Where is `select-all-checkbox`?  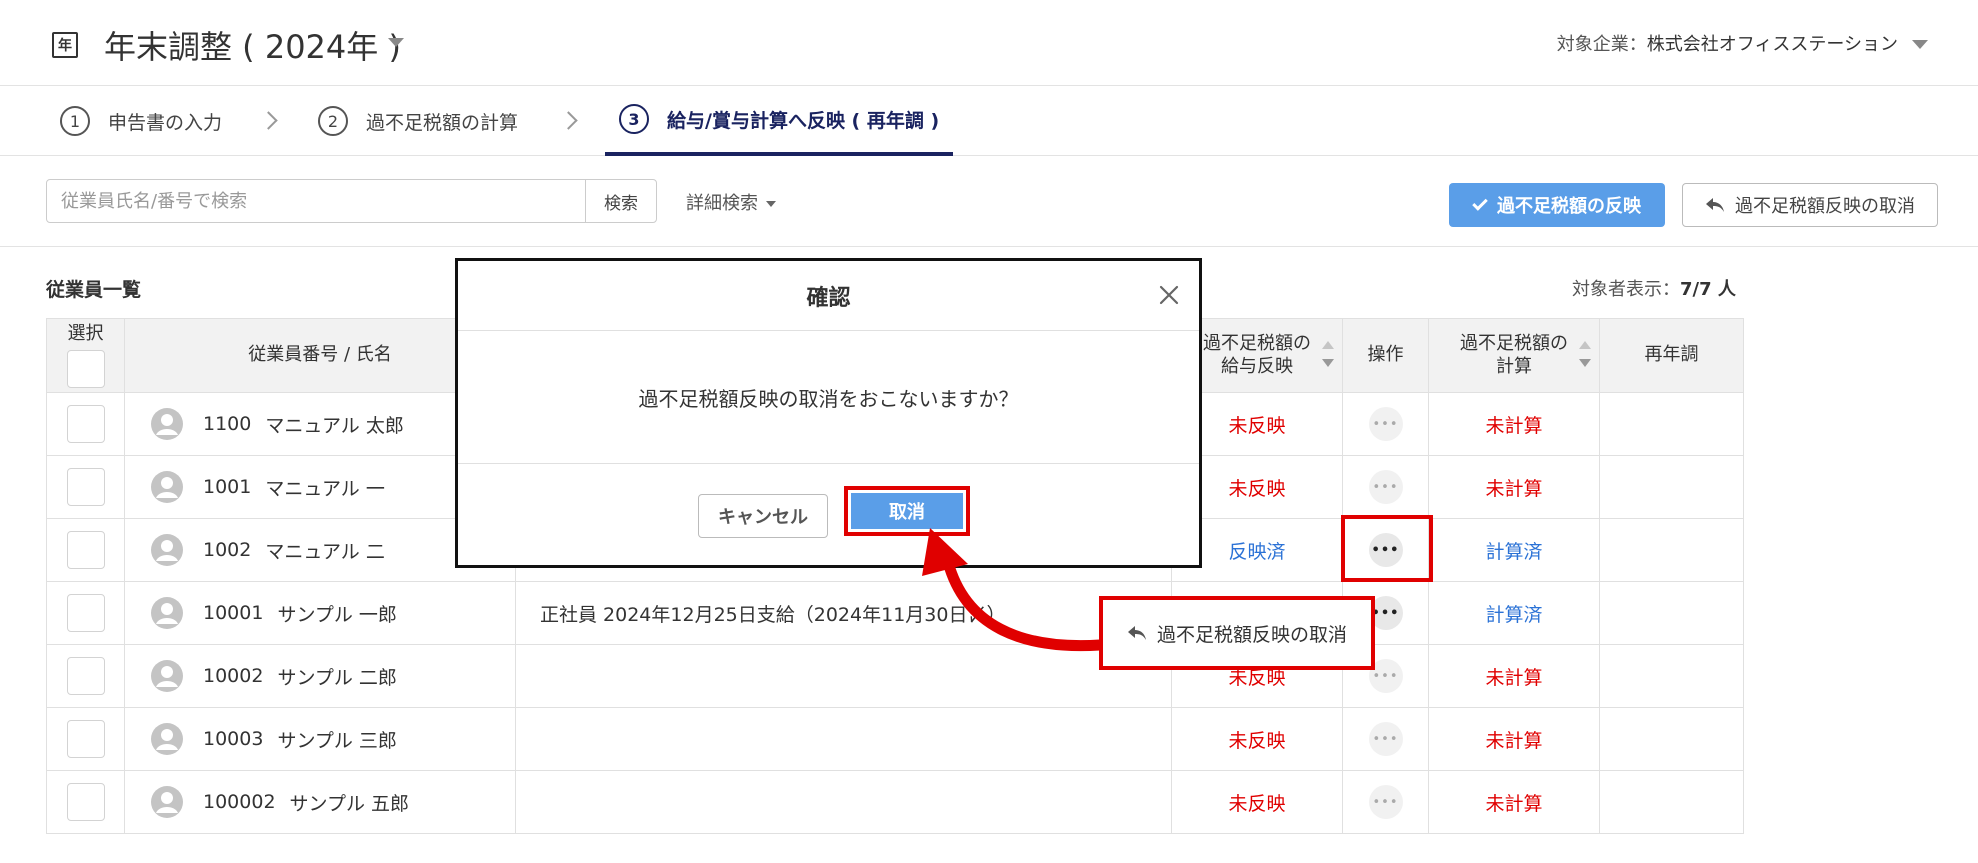 select-all-checkbox is located at coordinates (85, 368).